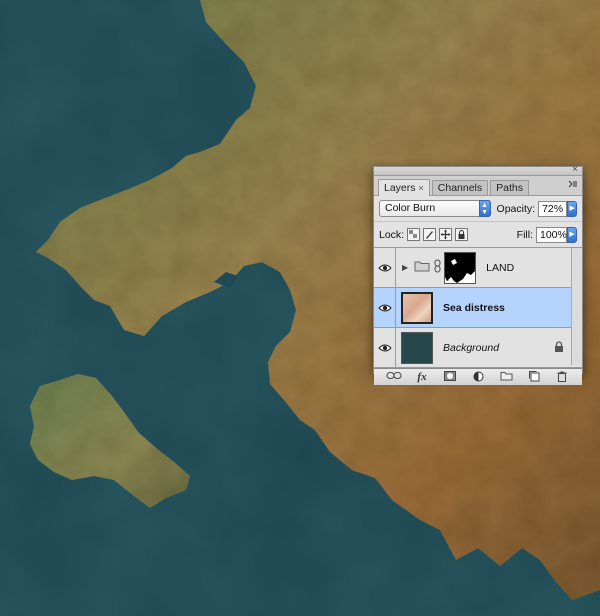  I want to click on fill-slider-icon: ▶, so click(572, 234).